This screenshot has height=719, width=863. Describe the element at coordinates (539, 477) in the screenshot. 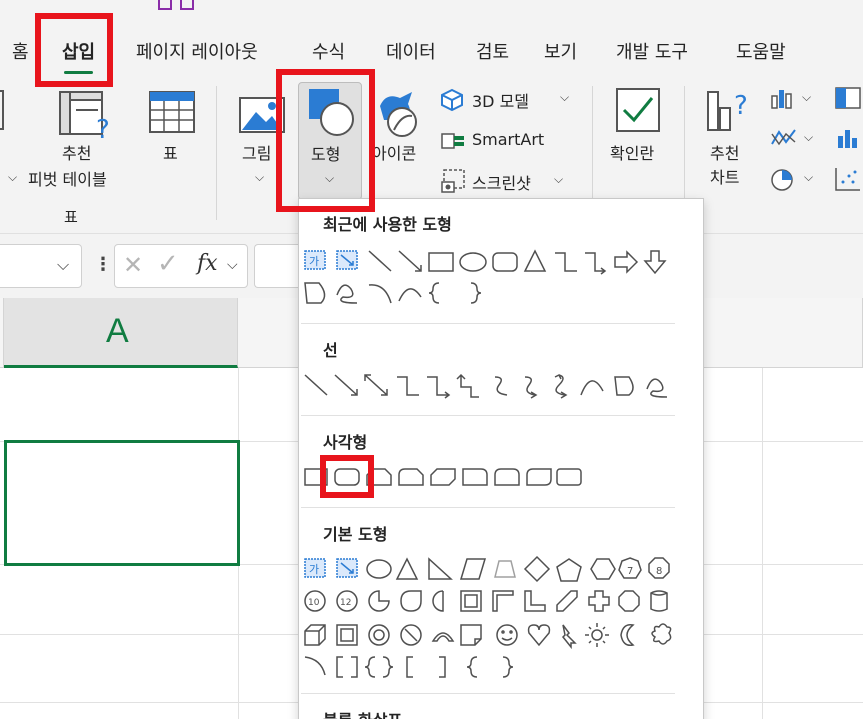

I see `round-diagonal-rectangle-icon` at that location.